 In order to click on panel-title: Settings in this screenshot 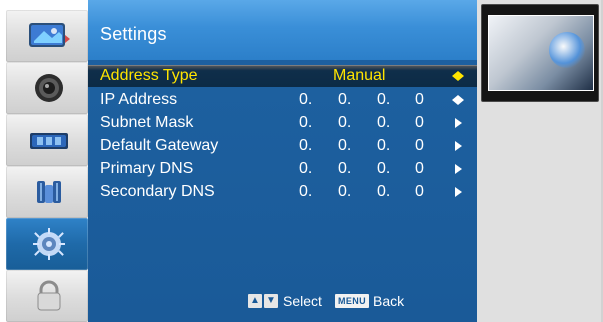, I will do `click(133, 34)`.